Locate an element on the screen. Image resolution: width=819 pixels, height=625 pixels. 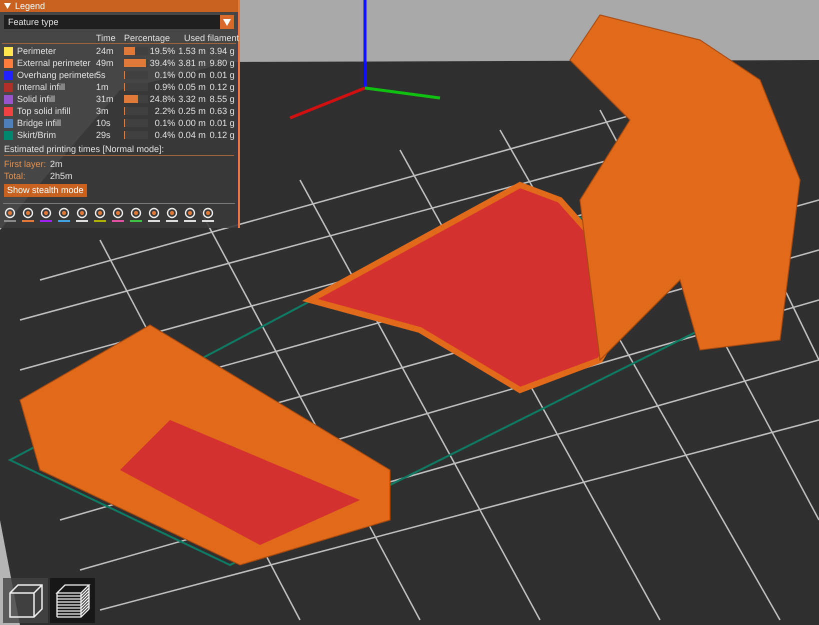
time-value: 5s is located at coordinates (101, 75).